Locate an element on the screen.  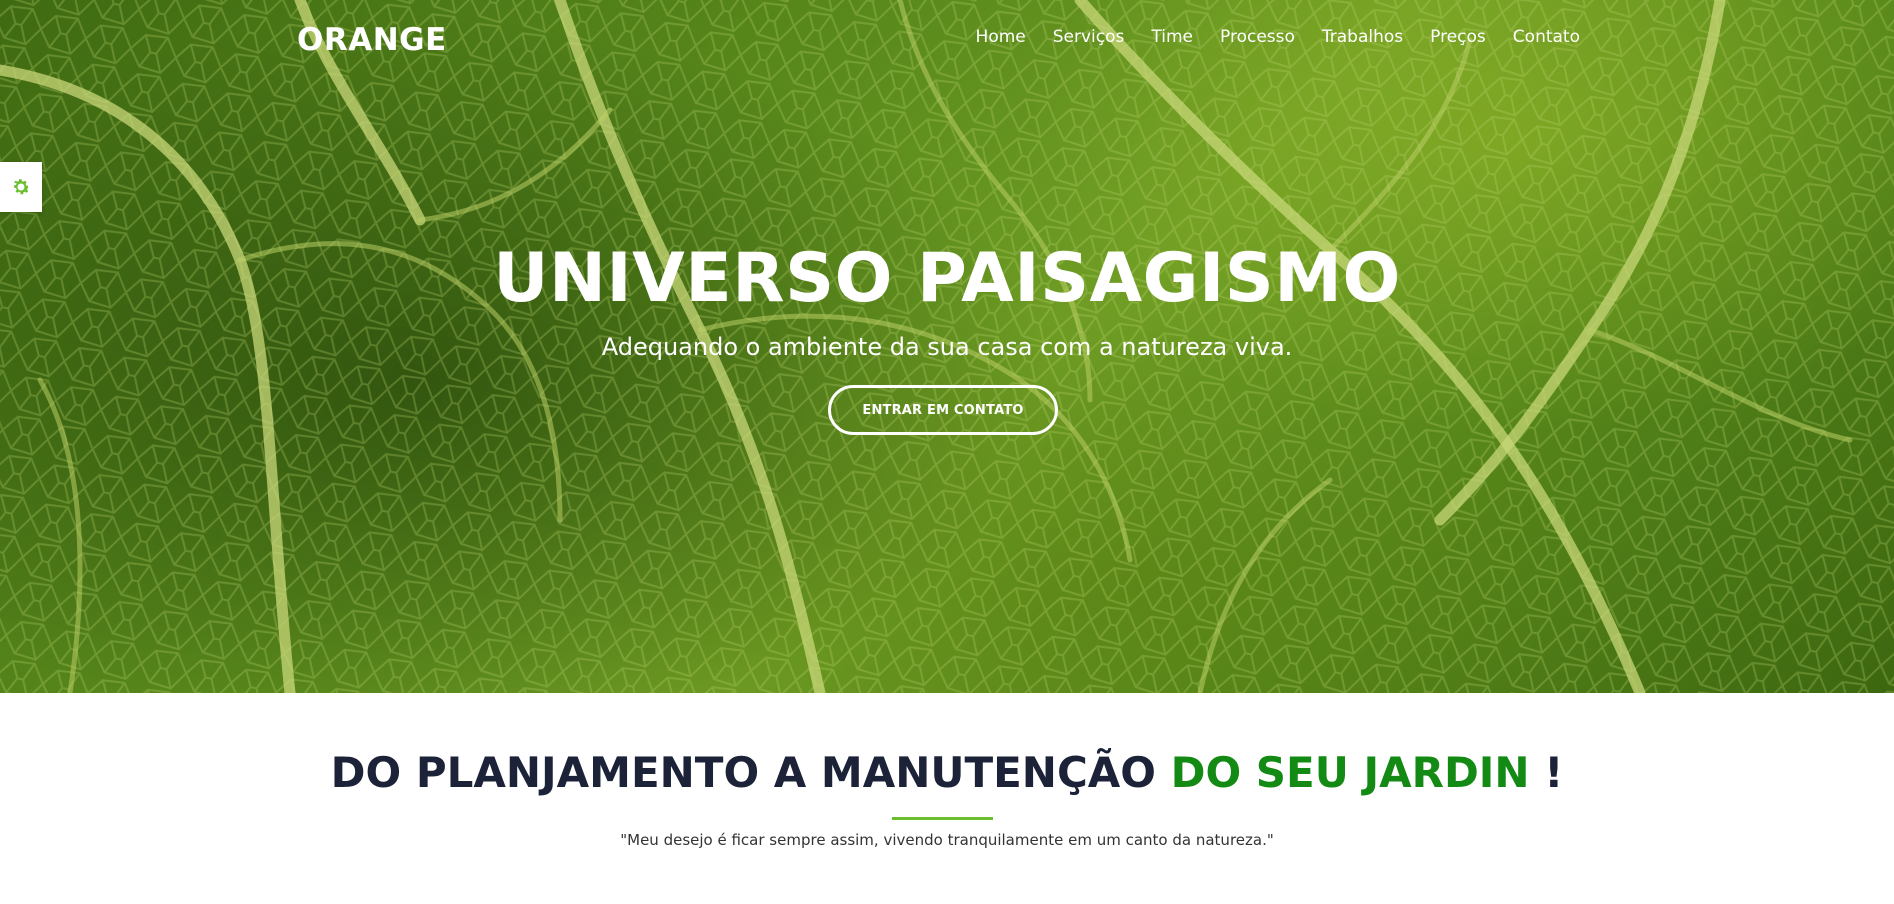
settings-toggle-button is located at coordinates (21, 187).